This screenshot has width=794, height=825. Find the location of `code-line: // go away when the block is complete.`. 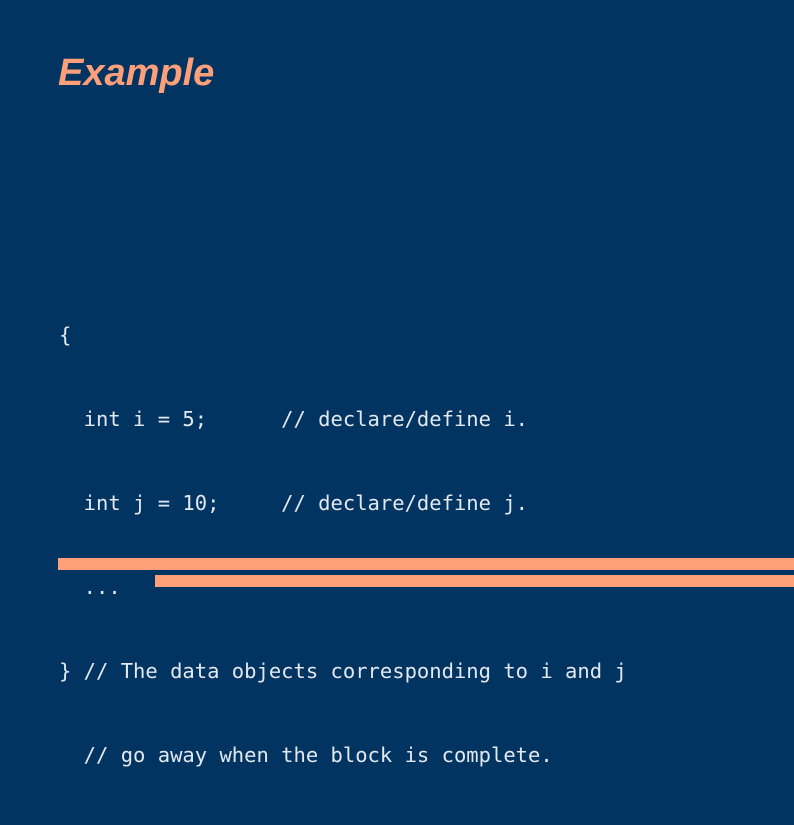

code-line: // go away when the block is complete. is located at coordinates (306, 755).